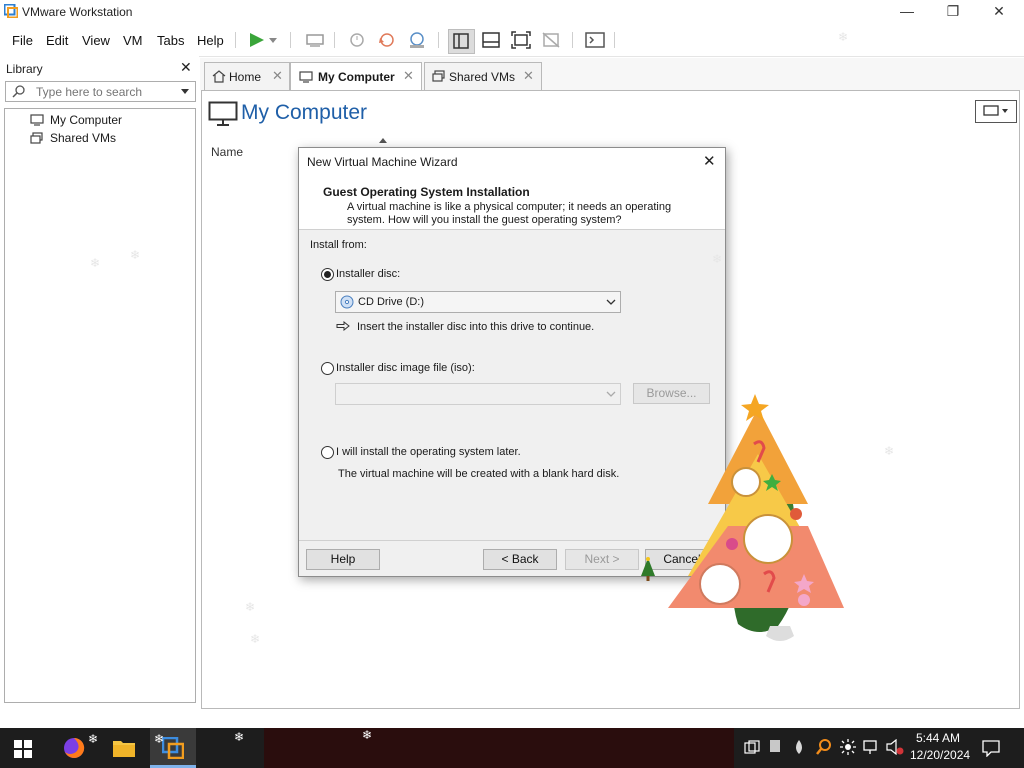 The width and height of the screenshot is (1024, 768). What do you see at coordinates (368, 274) in the screenshot?
I see `installer-disc-label: Installer disc:` at bounding box center [368, 274].